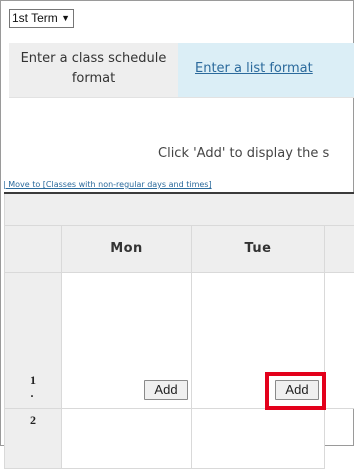  I want to click on day-label: Tue, so click(258, 248).